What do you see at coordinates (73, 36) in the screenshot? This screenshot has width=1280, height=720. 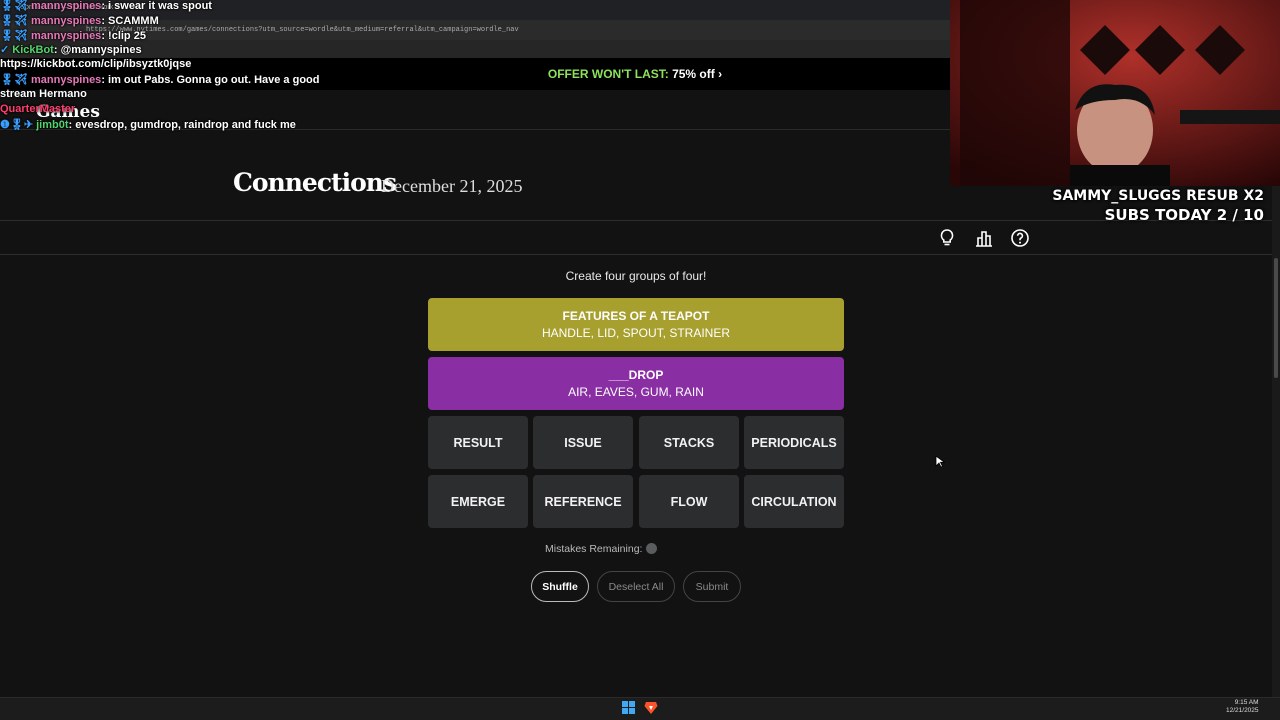 I see `chat-message: 🎖✈ mannyspines: !clip 25` at bounding box center [73, 36].